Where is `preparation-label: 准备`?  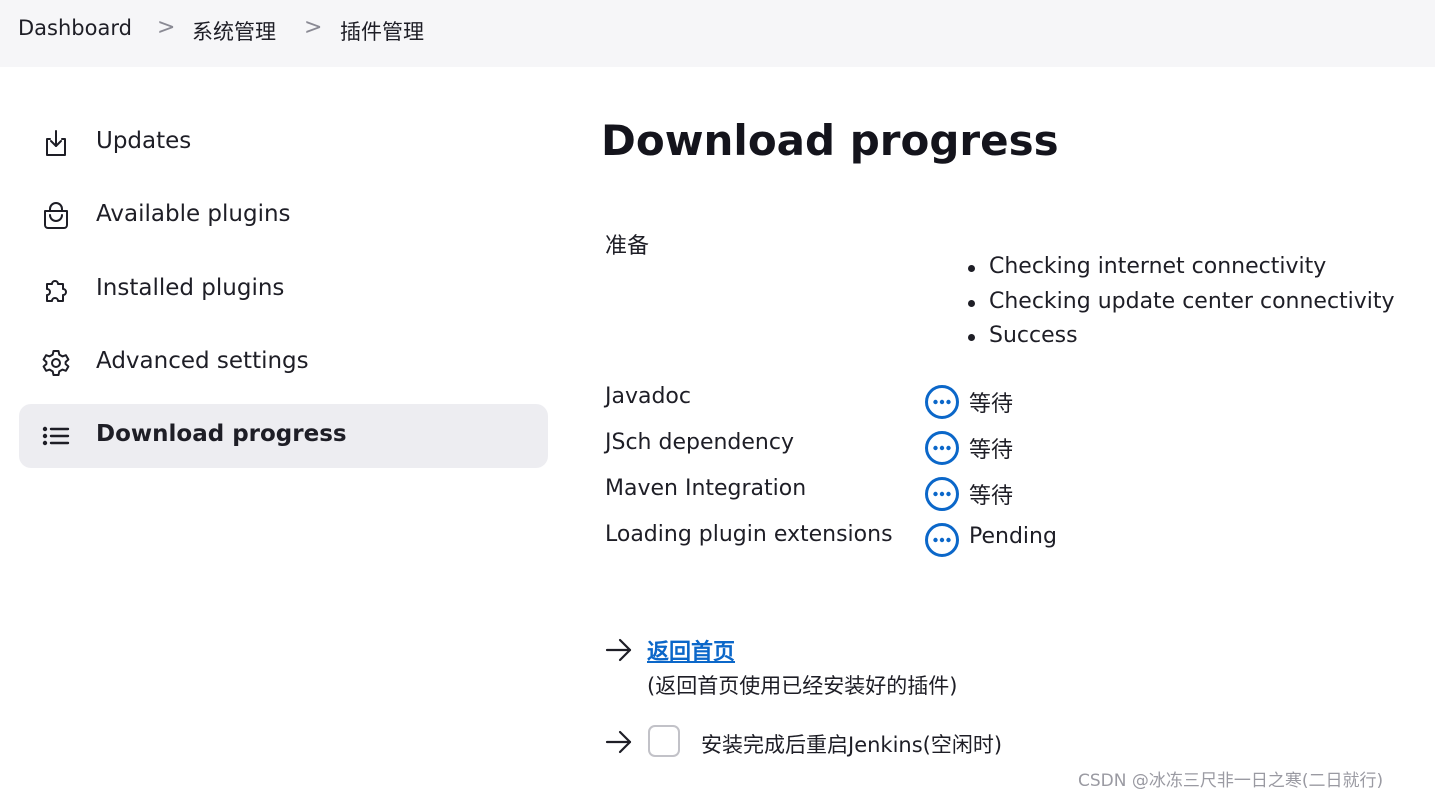 preparation-label: 准备 is located at coordinates (627, 246).